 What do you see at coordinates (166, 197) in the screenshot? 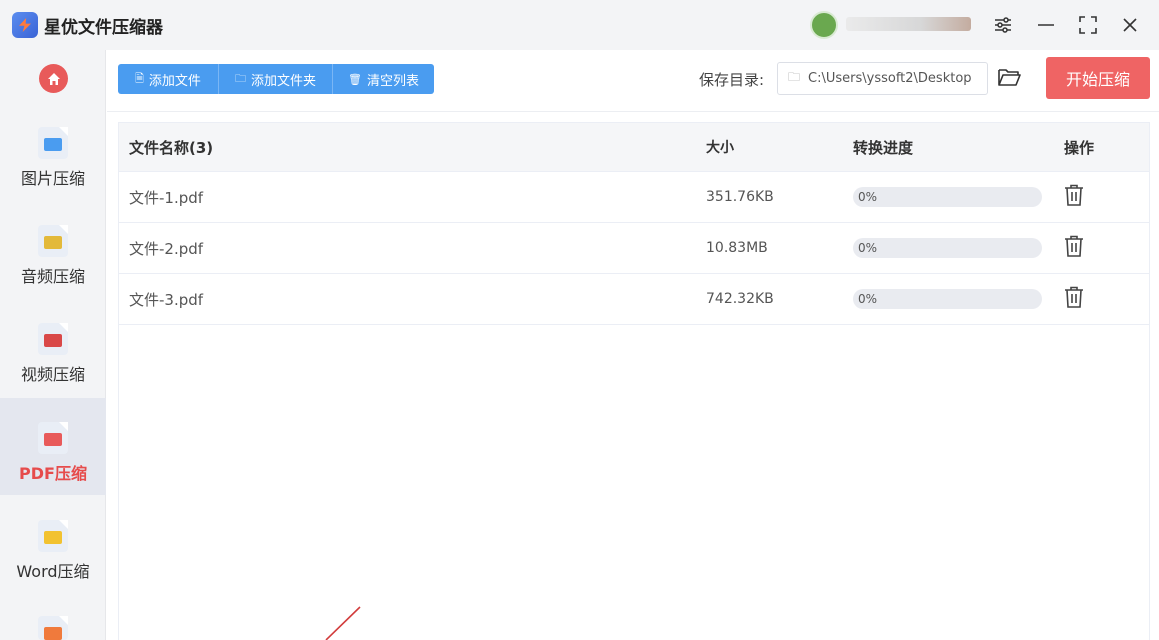
I see `file-name: 文件-1.pdf` at bounding box center [166, 197].